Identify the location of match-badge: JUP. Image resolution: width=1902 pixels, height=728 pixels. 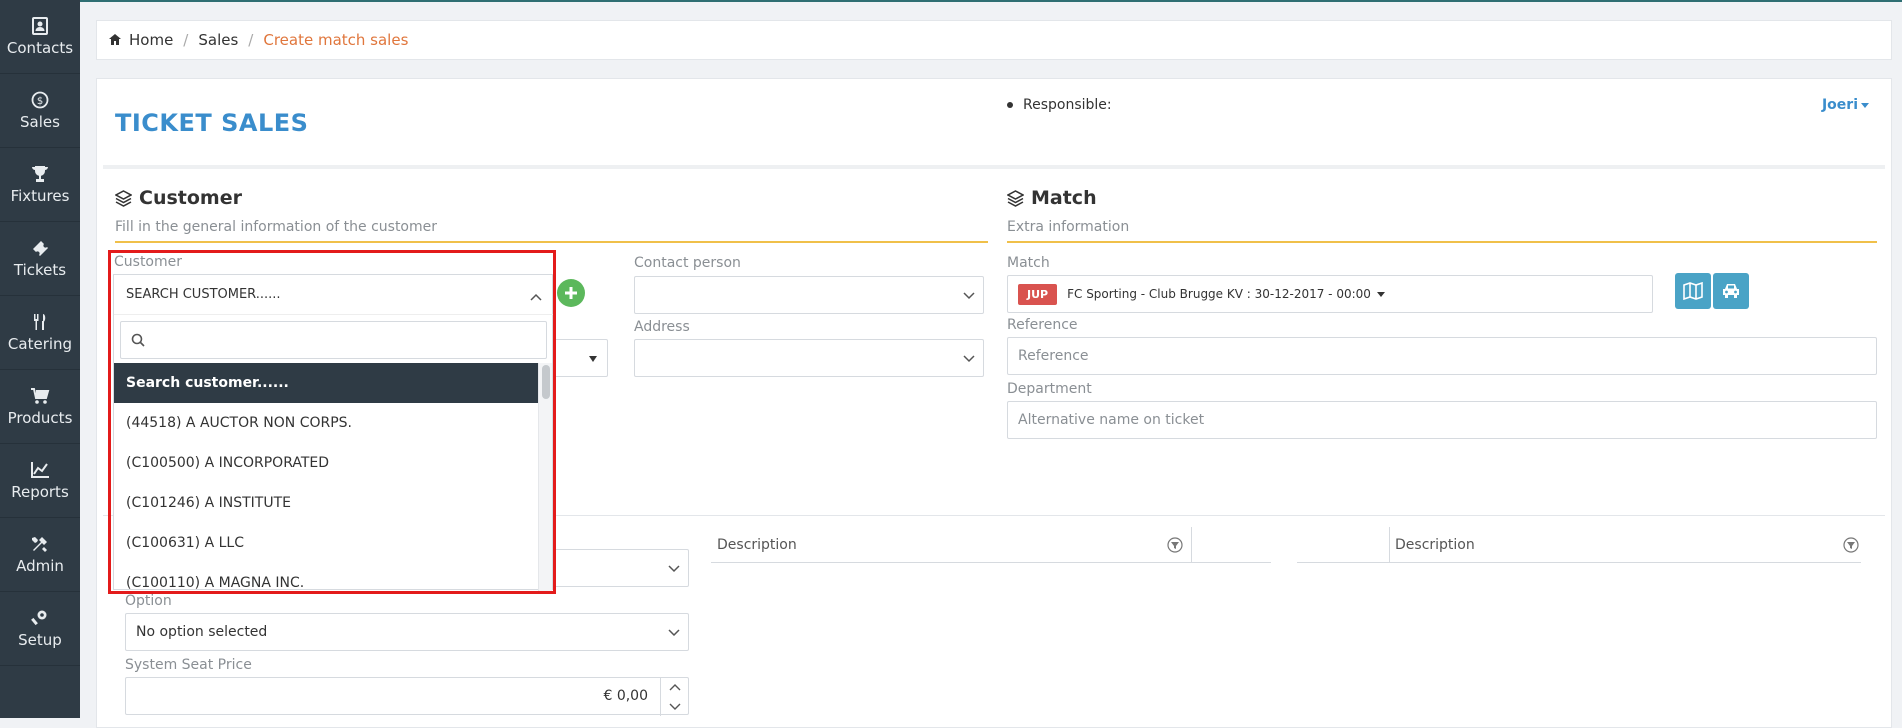
(1038, 294).